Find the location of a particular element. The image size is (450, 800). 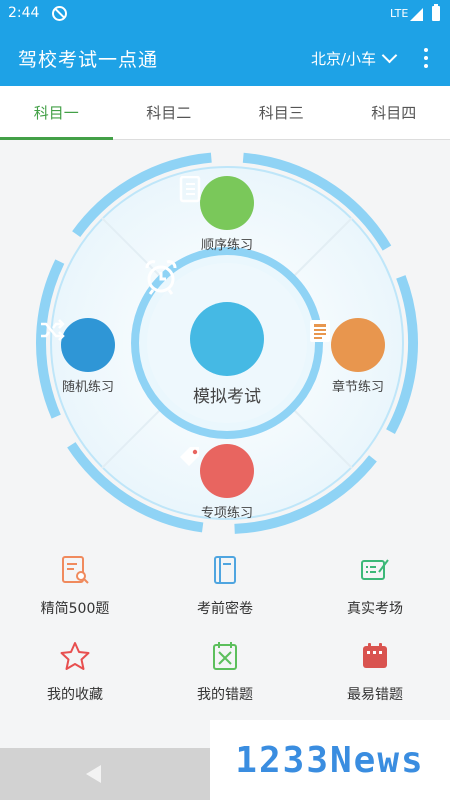

watermark: 1233News is located at coordinates (330, 760).